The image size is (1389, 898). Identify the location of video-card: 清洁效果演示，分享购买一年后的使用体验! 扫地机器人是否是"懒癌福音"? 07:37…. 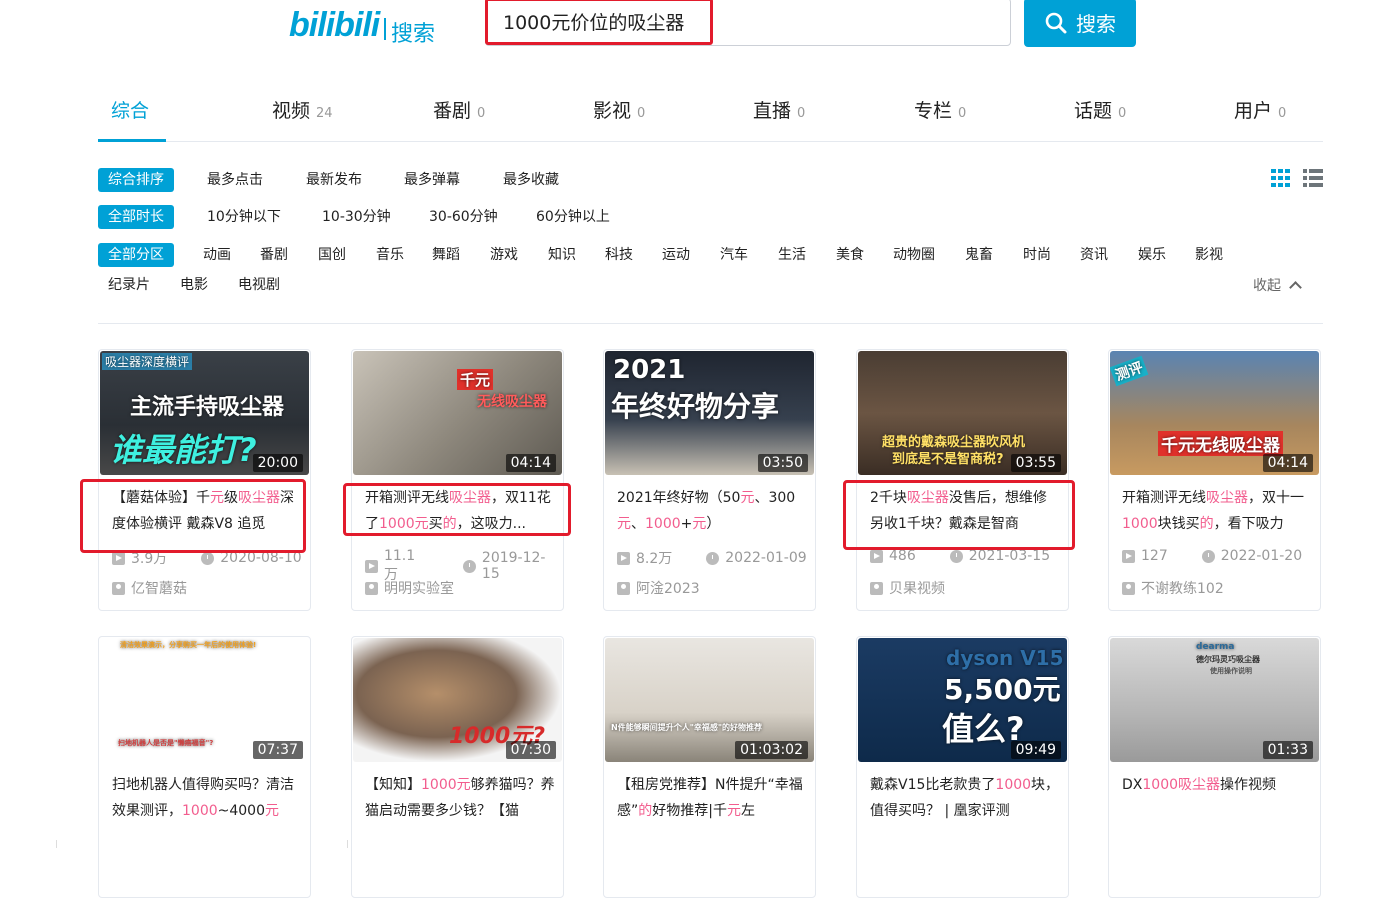
(204, 767).